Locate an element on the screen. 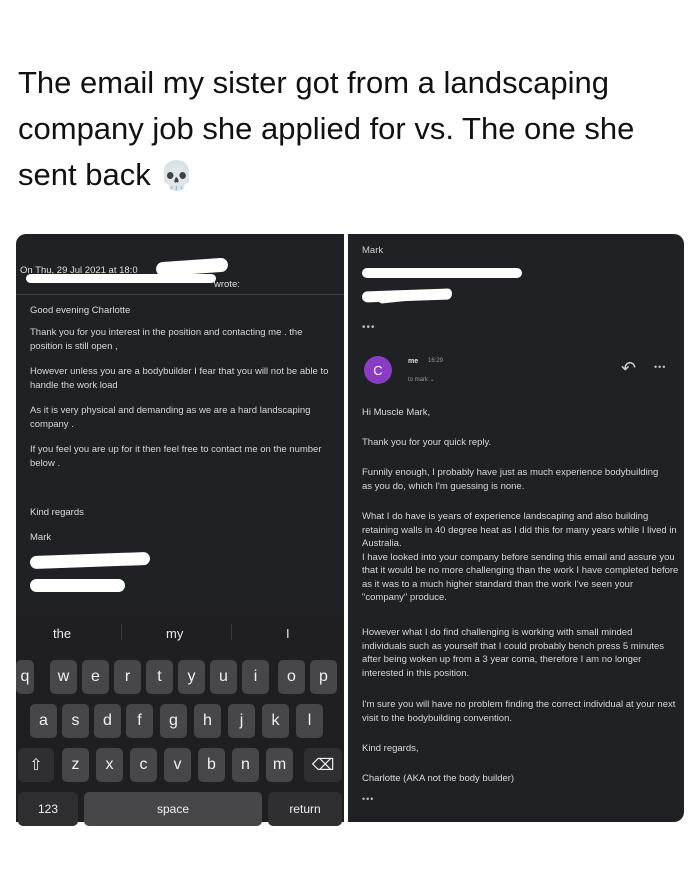  key-w: w is located at coordinates (63, 677).